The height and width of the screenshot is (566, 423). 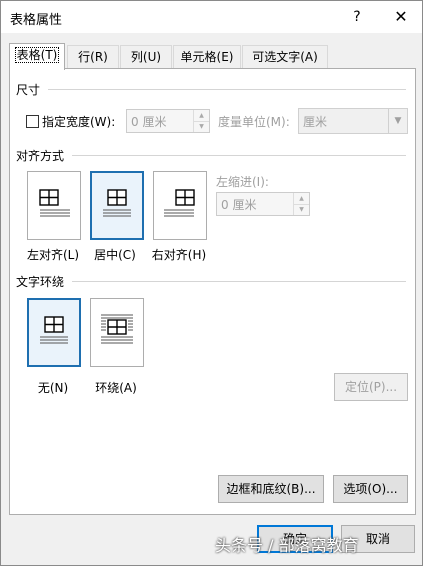 What do you see at coordinates (315, 122) in the screenshot?
I see `unit-value: 厘米` at bounding box center [315, 122].